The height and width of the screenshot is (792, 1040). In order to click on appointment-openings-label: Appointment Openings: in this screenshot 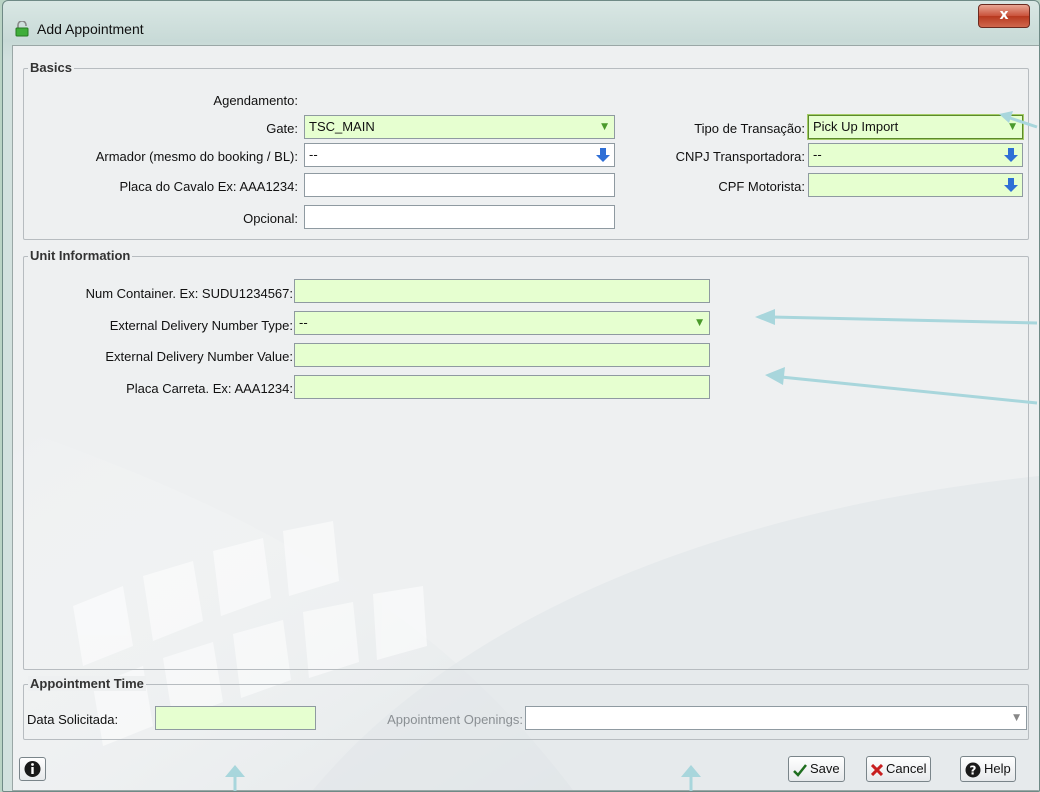, I will do `click(455, 719)`.